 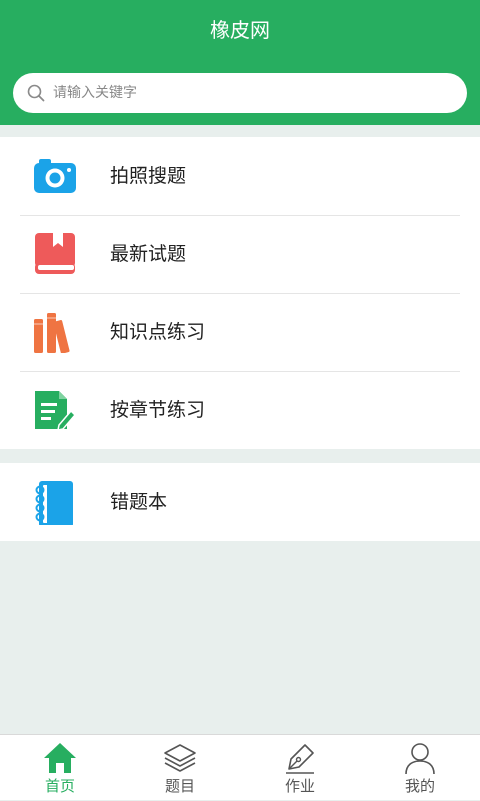 I want to click on tab-label: 作业, so click(x=299, y=786).